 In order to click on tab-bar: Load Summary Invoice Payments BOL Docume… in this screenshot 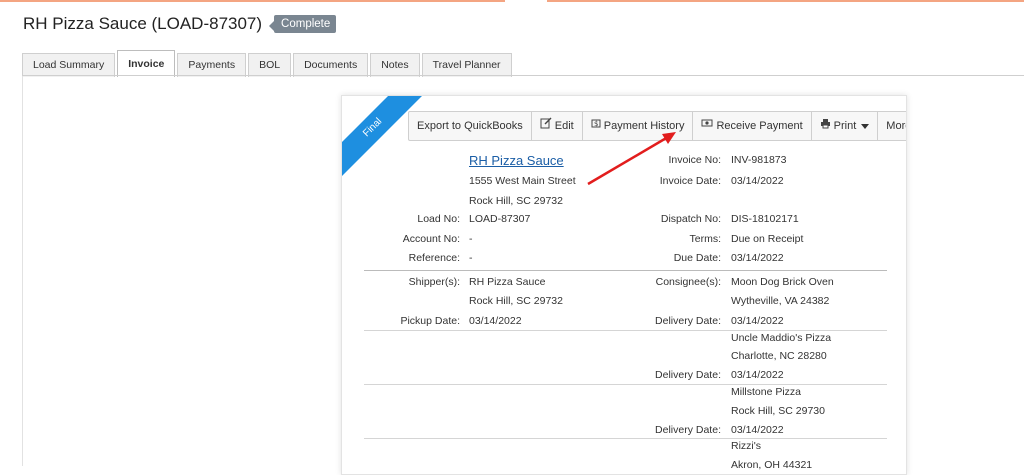, I will do `click(268, 63)`.